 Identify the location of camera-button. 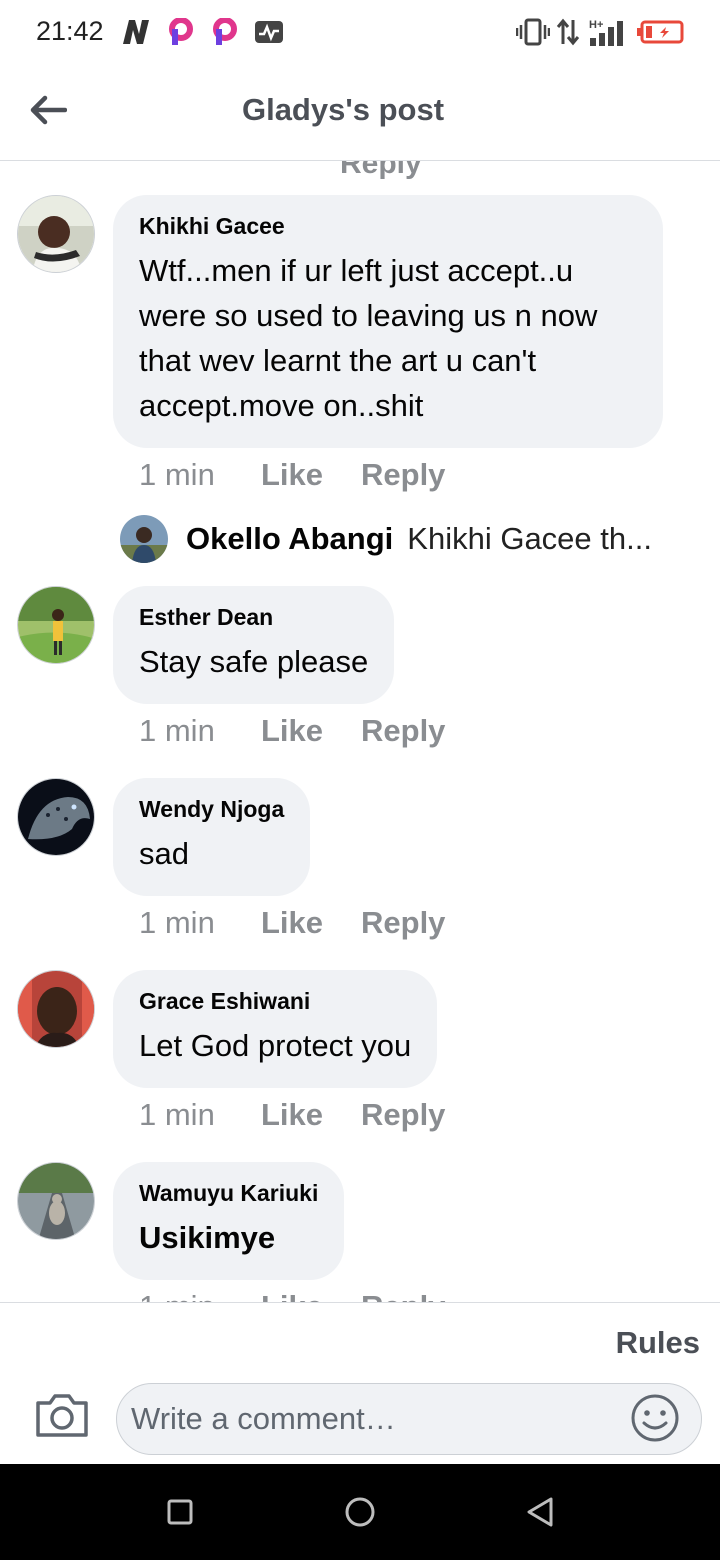
(62, 1415).